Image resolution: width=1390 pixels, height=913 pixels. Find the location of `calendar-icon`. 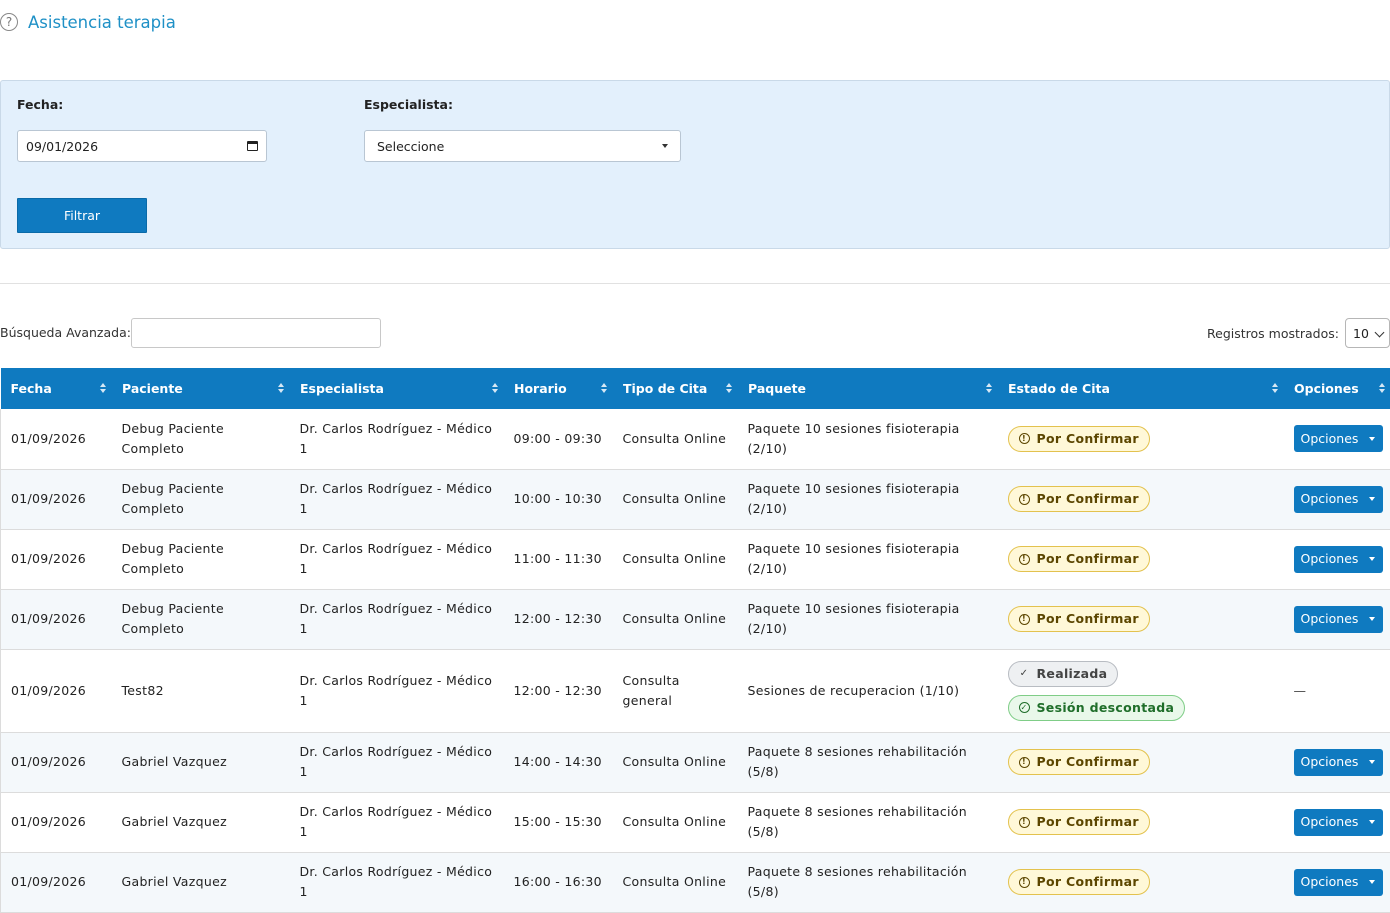

calendar-icon is located at coordinates (252, 146).